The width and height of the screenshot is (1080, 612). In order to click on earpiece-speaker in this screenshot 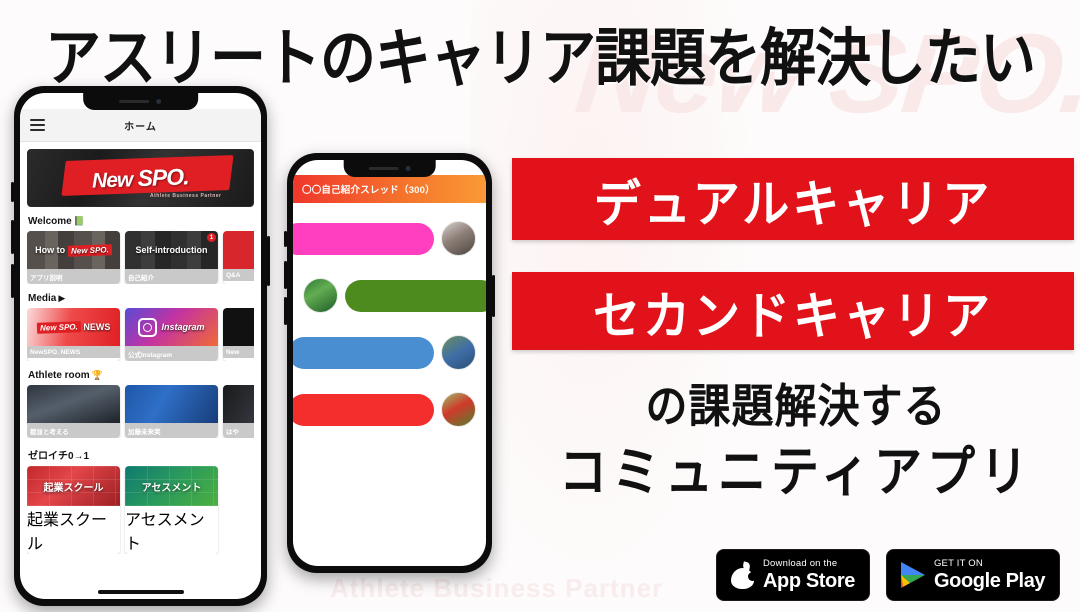, I will do `click(383, 168)`.